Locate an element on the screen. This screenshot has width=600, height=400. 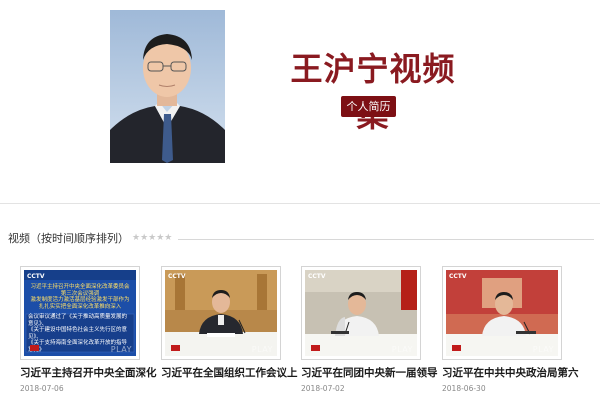
biography-button: 个人简历 is located at coordinates (368, 106).